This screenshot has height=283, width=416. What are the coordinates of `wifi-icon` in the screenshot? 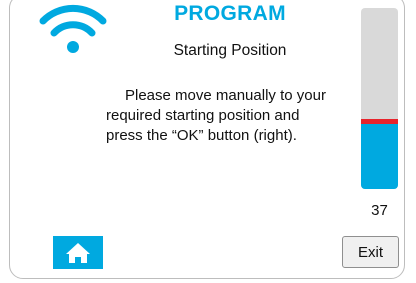 It's located at (73, 28).